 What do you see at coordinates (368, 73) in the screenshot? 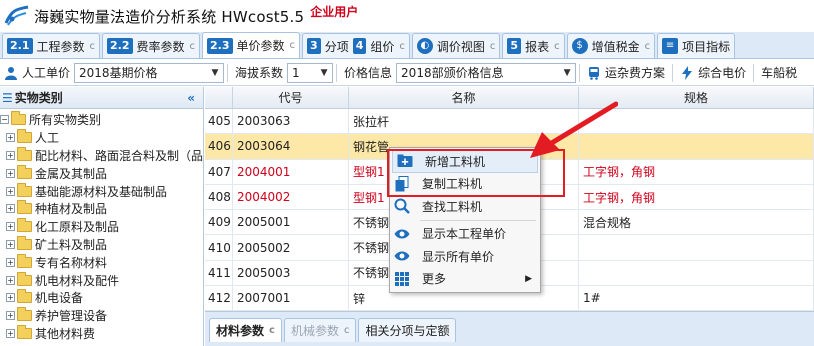
I see `price-info-label: 价格信息` at bounding box center [368, 73].